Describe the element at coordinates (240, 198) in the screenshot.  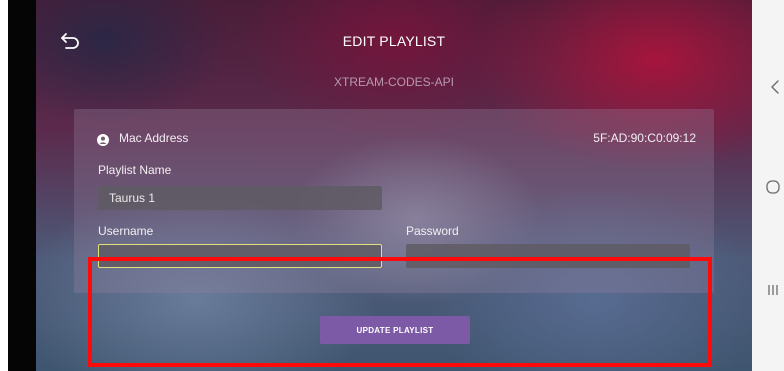
I see `playlist-name-input` at that location.